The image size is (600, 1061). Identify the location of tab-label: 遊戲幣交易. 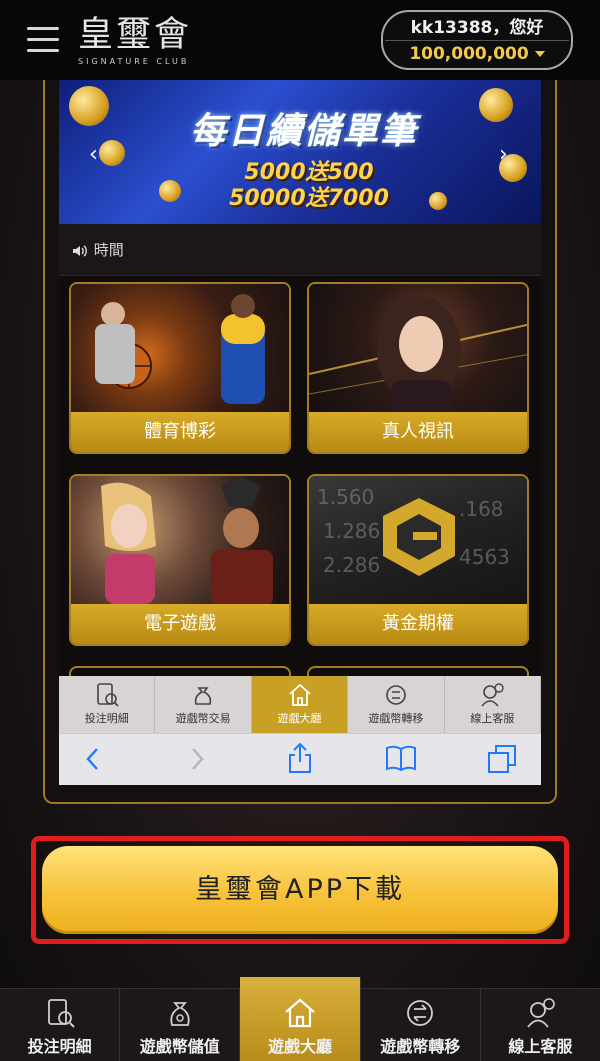
(203, 718).